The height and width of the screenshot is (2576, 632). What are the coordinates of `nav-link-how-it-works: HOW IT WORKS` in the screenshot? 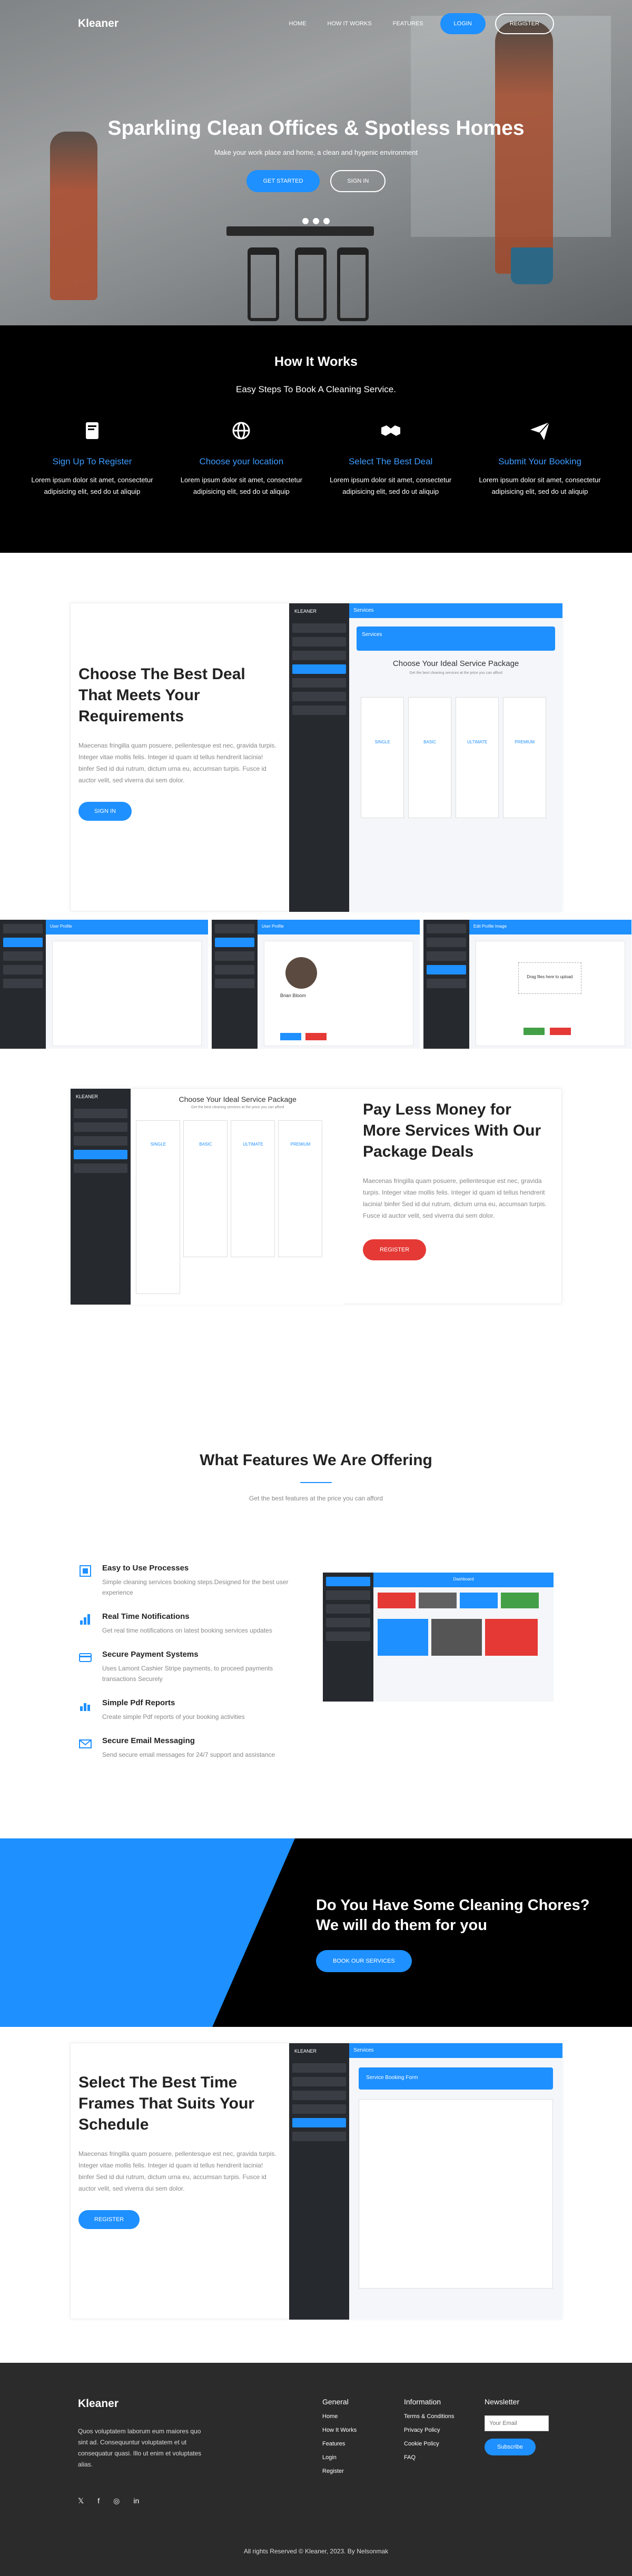 It's located at (349, 24).